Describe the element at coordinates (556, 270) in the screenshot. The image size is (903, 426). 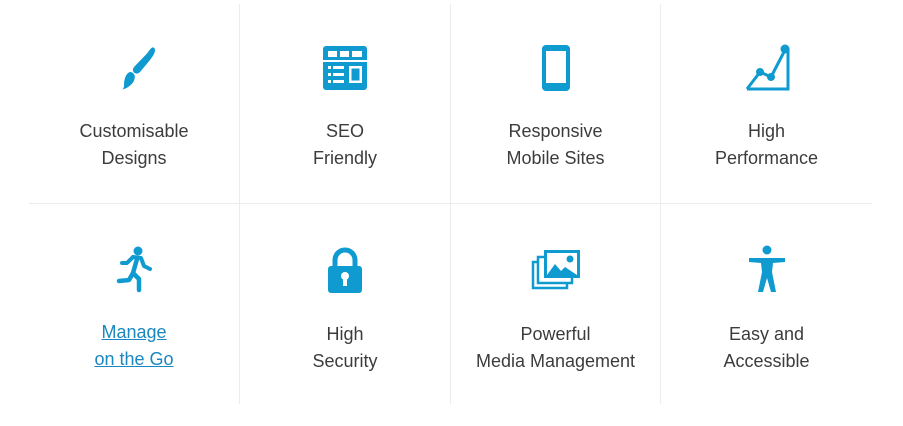
I see `media-stack-icon` at that location.